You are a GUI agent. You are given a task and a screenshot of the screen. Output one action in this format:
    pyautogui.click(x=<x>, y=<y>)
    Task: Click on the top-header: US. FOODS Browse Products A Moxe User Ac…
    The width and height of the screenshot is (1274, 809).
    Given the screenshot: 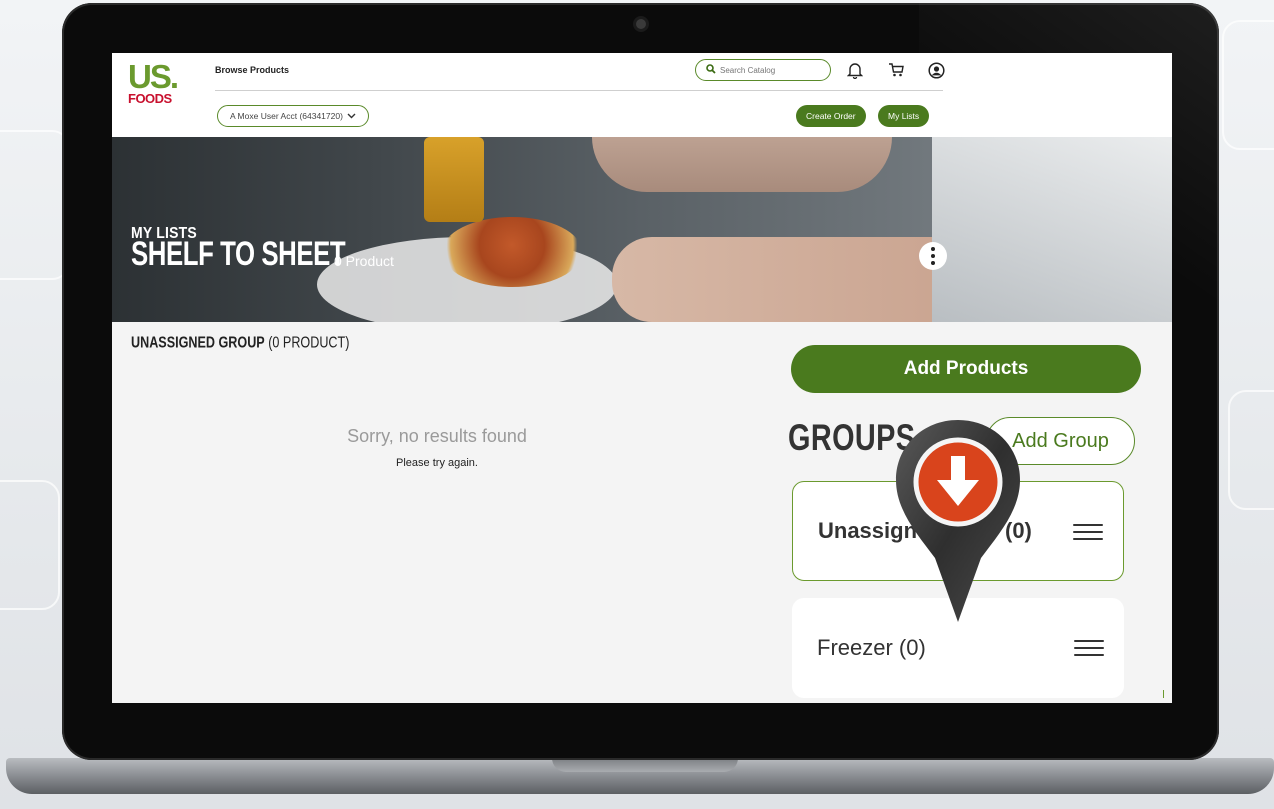 What is the action you would take?
    pyautogui.click(x=642, y=95)
    